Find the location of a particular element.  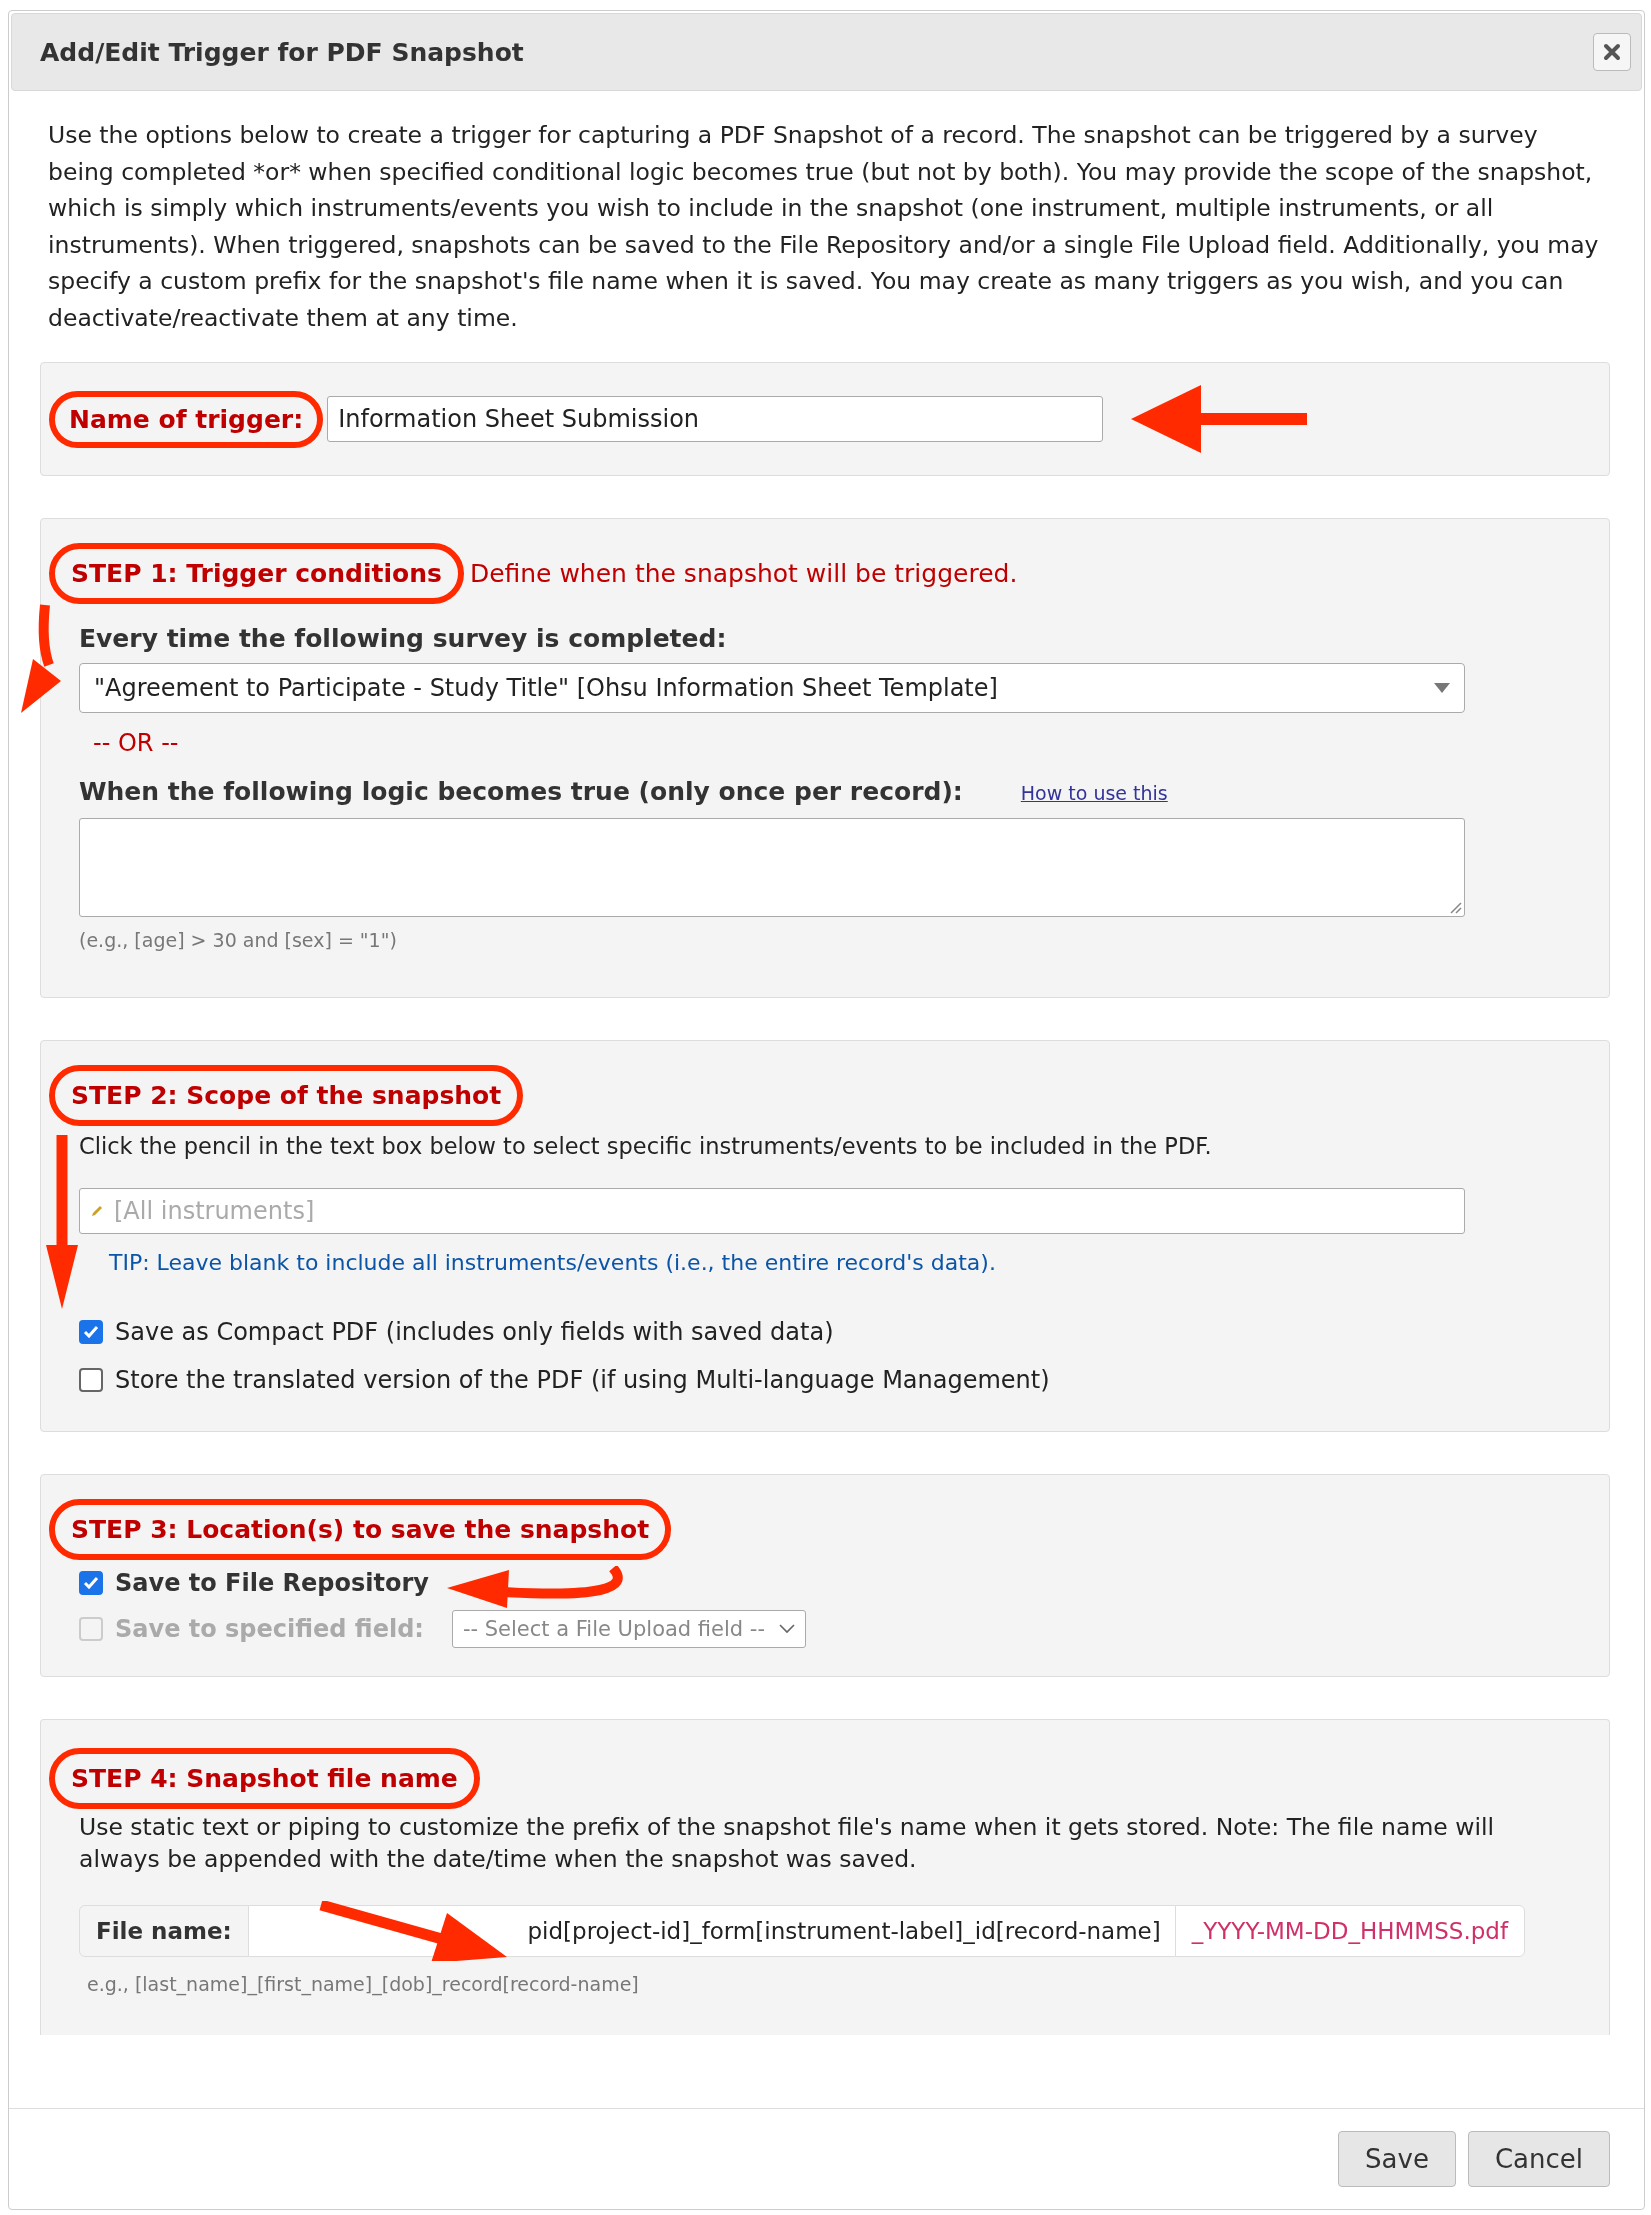

file-name-label: File name: is located at coordinates (164, 1931).